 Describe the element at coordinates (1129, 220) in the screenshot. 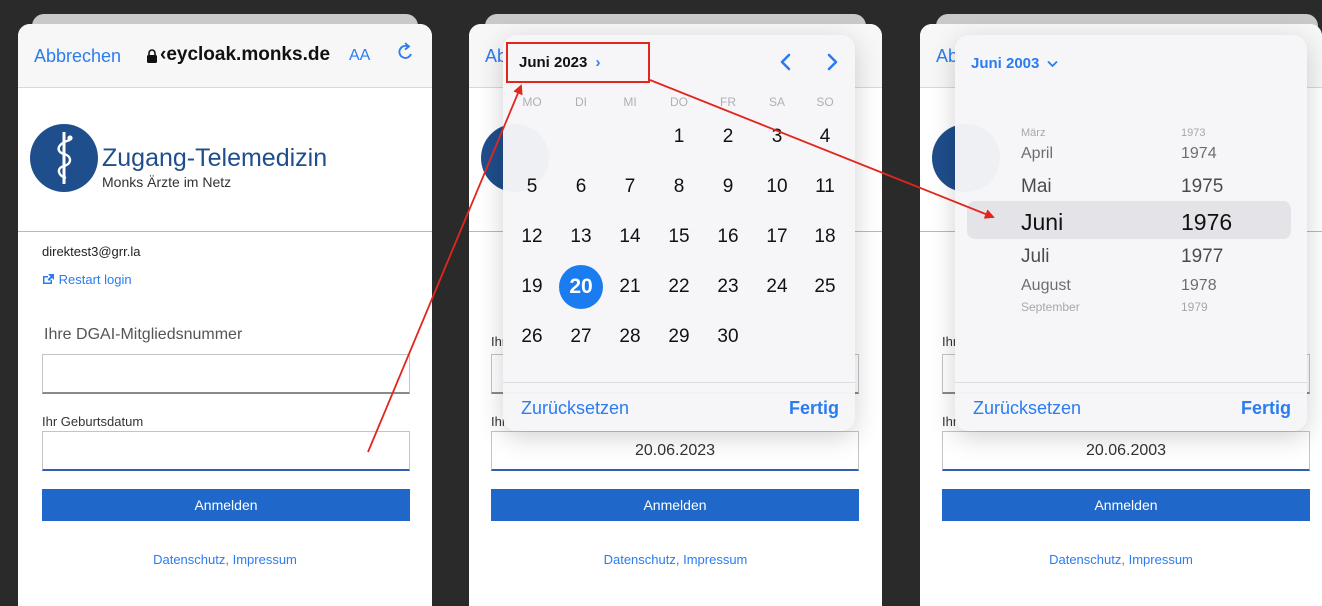

I see `wheel-selection-highlight` at that location.